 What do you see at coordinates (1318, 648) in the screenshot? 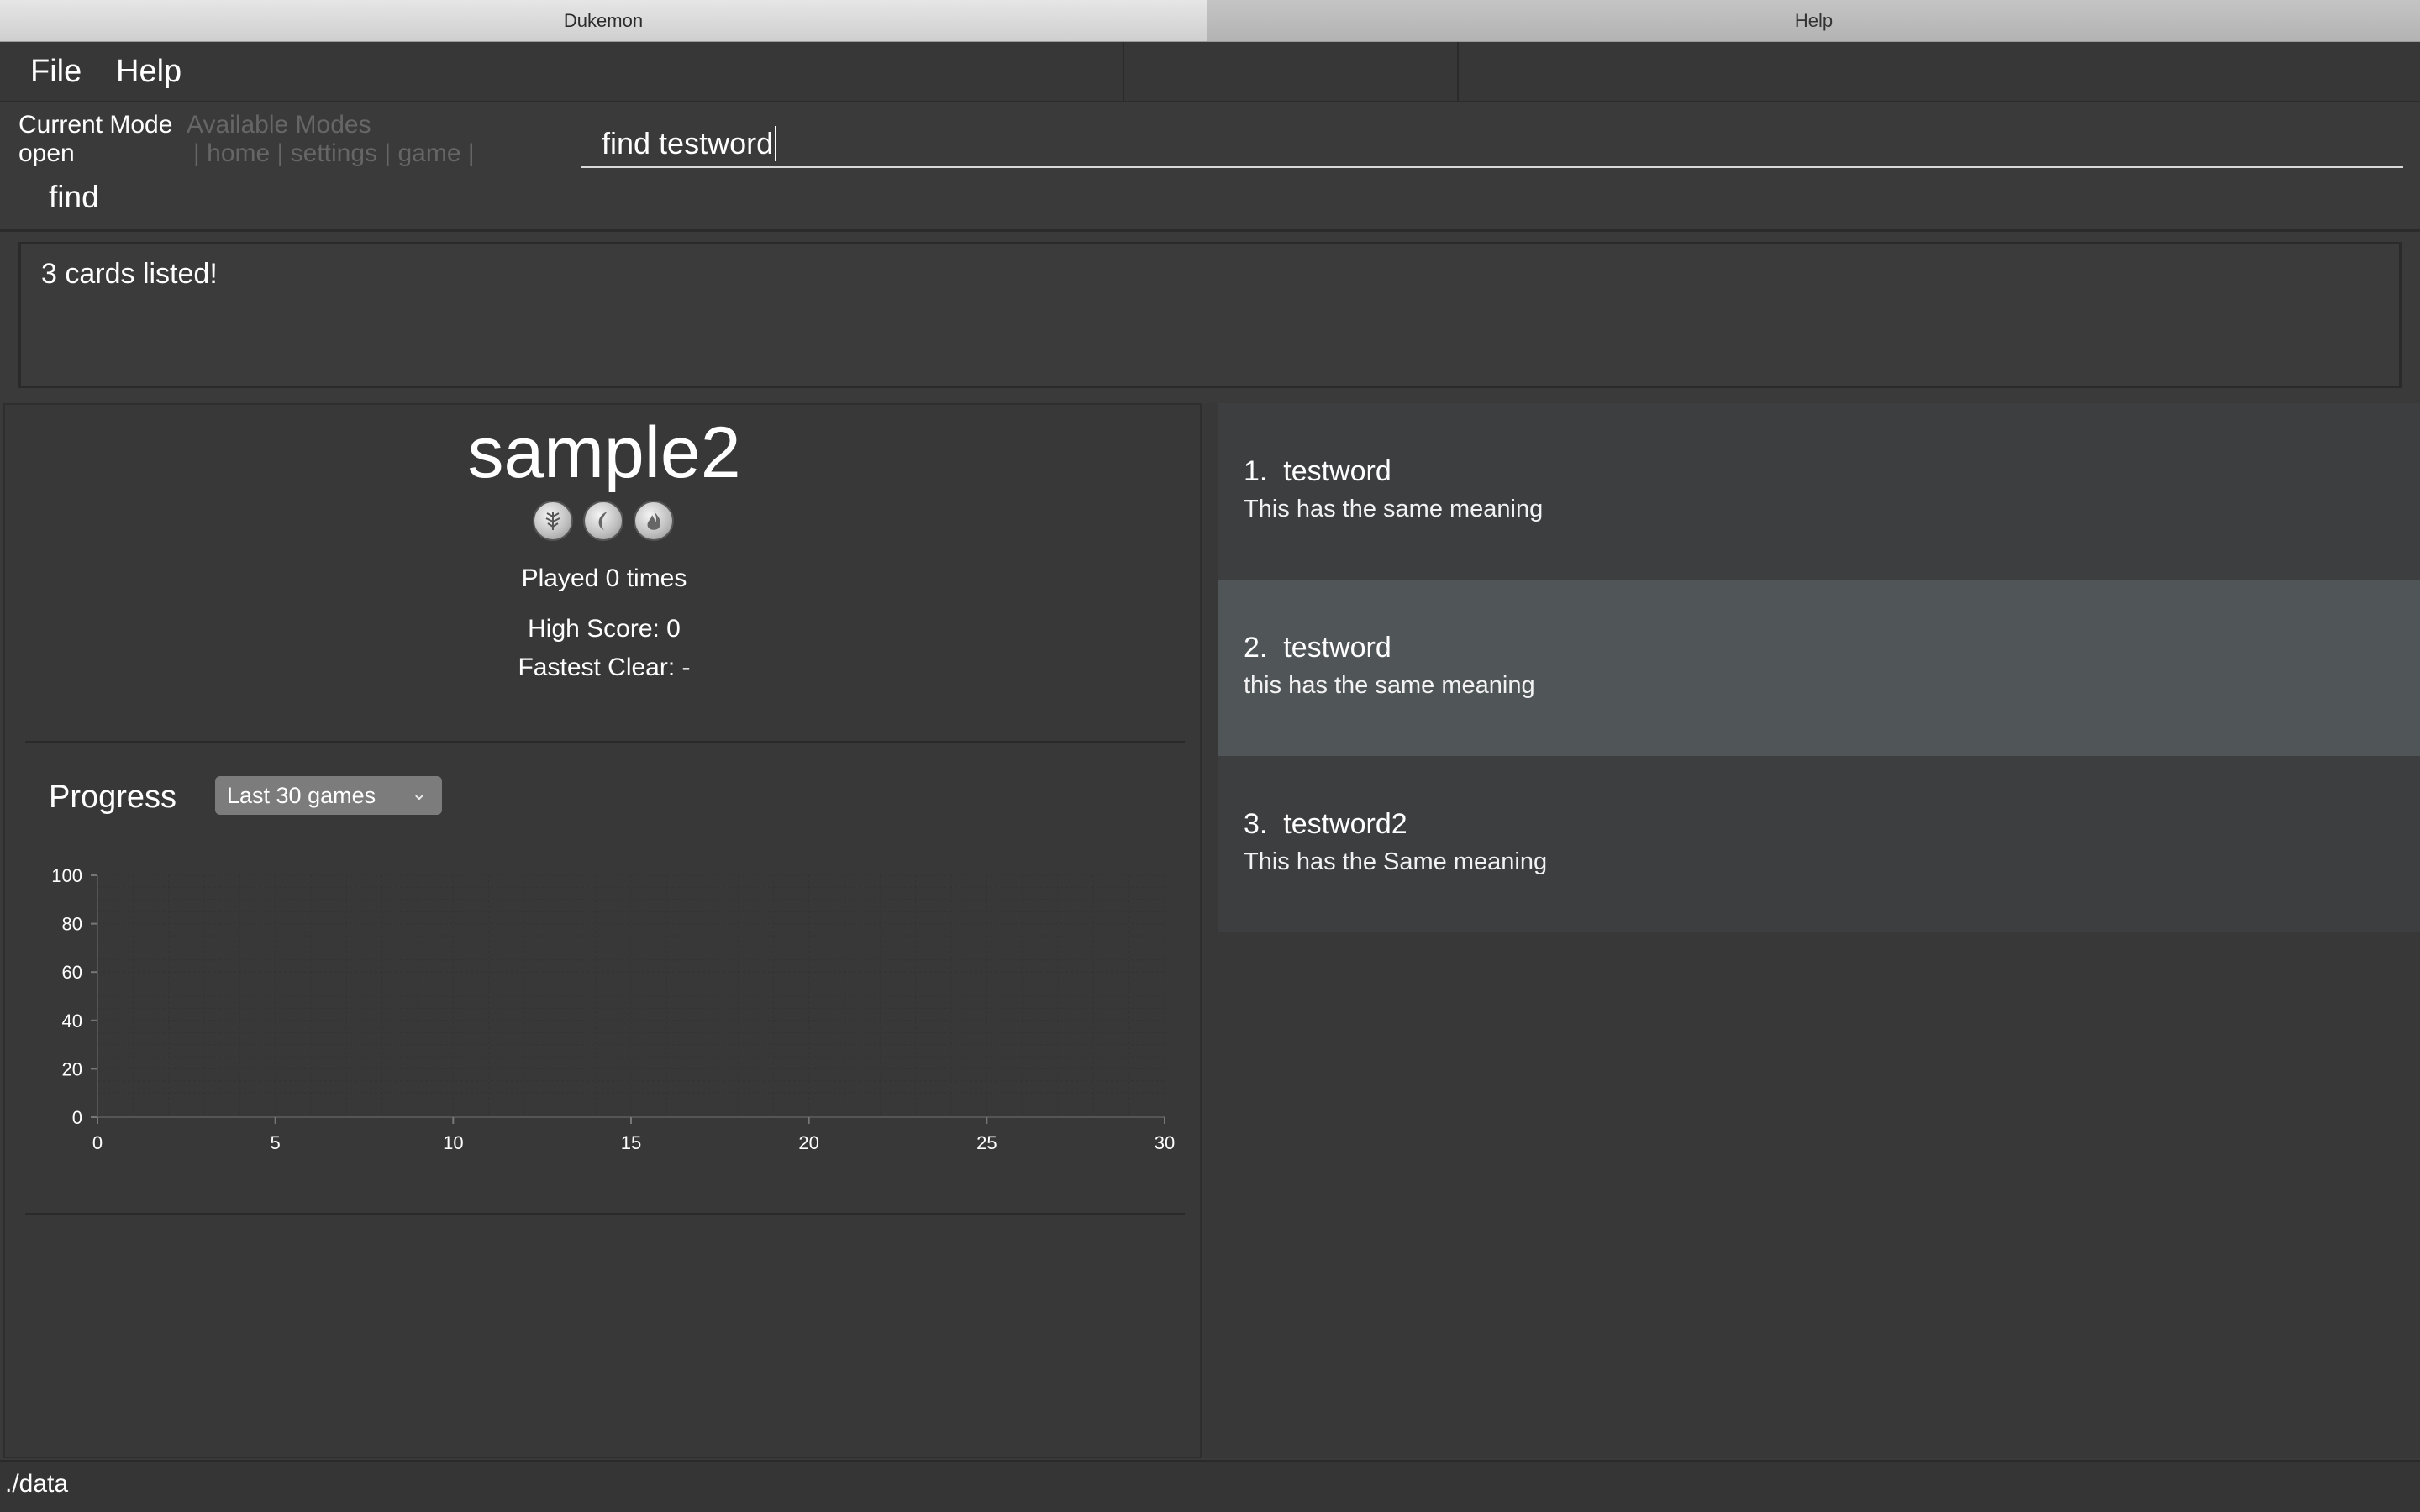
I see `card-title: 2. testword` at bounding box center [1318, 648].